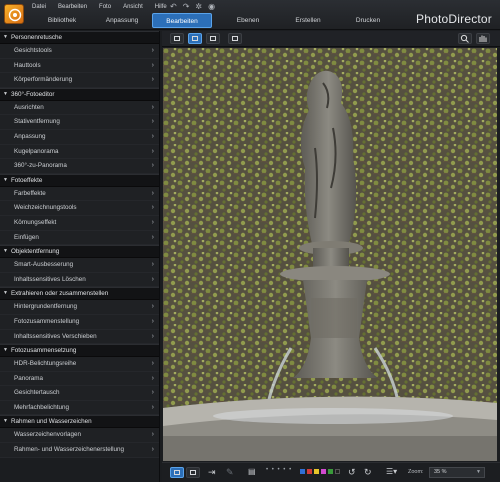  What do you see at coordinates (79, 364) in the screenshot?
I see `tool-hdr-belichtungsreihe: HDR-Belichtungsreihe ›` at bounding box center [79, 364].